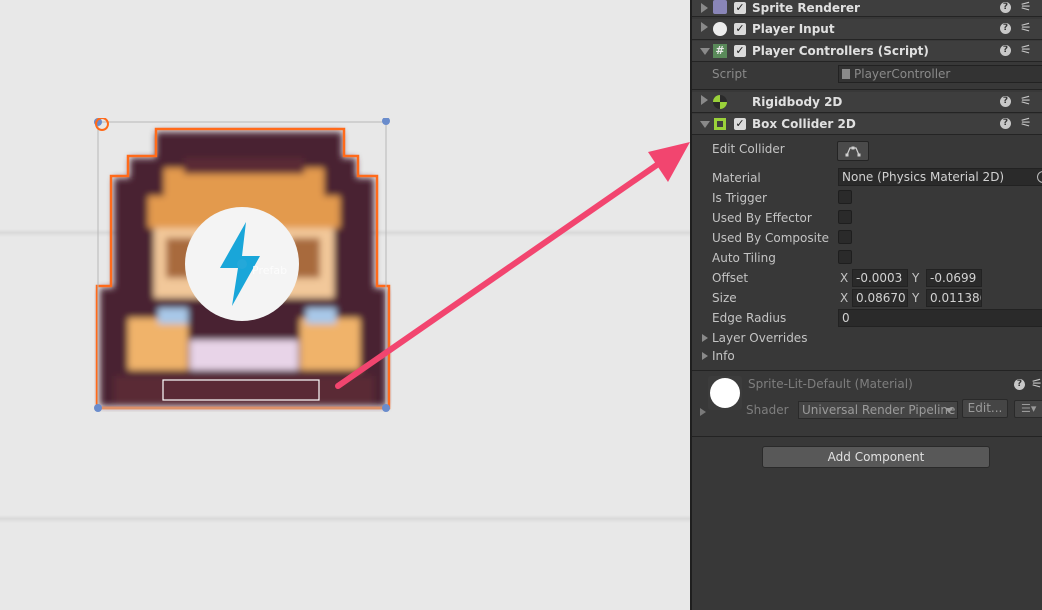 This screenshot has width=1042, height=610. Describe the element at coordinates (345, 519) in the screenshot. I see `scene-ground-line` at that location.